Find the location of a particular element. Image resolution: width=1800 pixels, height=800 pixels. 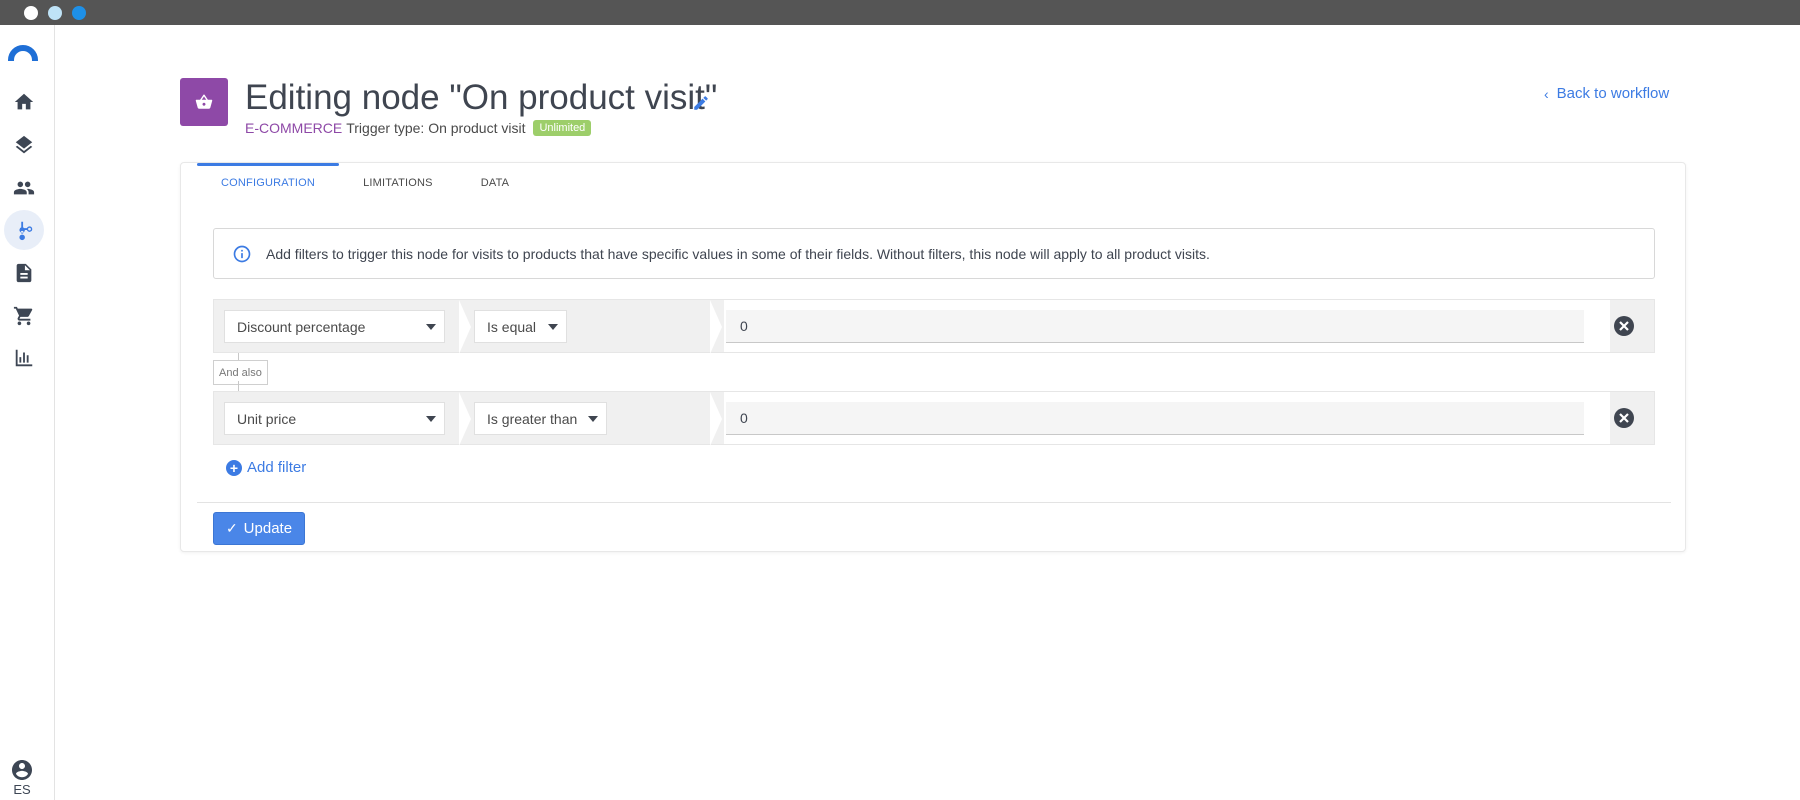

check-icon: ✓ is located at coordinates (231, 528).